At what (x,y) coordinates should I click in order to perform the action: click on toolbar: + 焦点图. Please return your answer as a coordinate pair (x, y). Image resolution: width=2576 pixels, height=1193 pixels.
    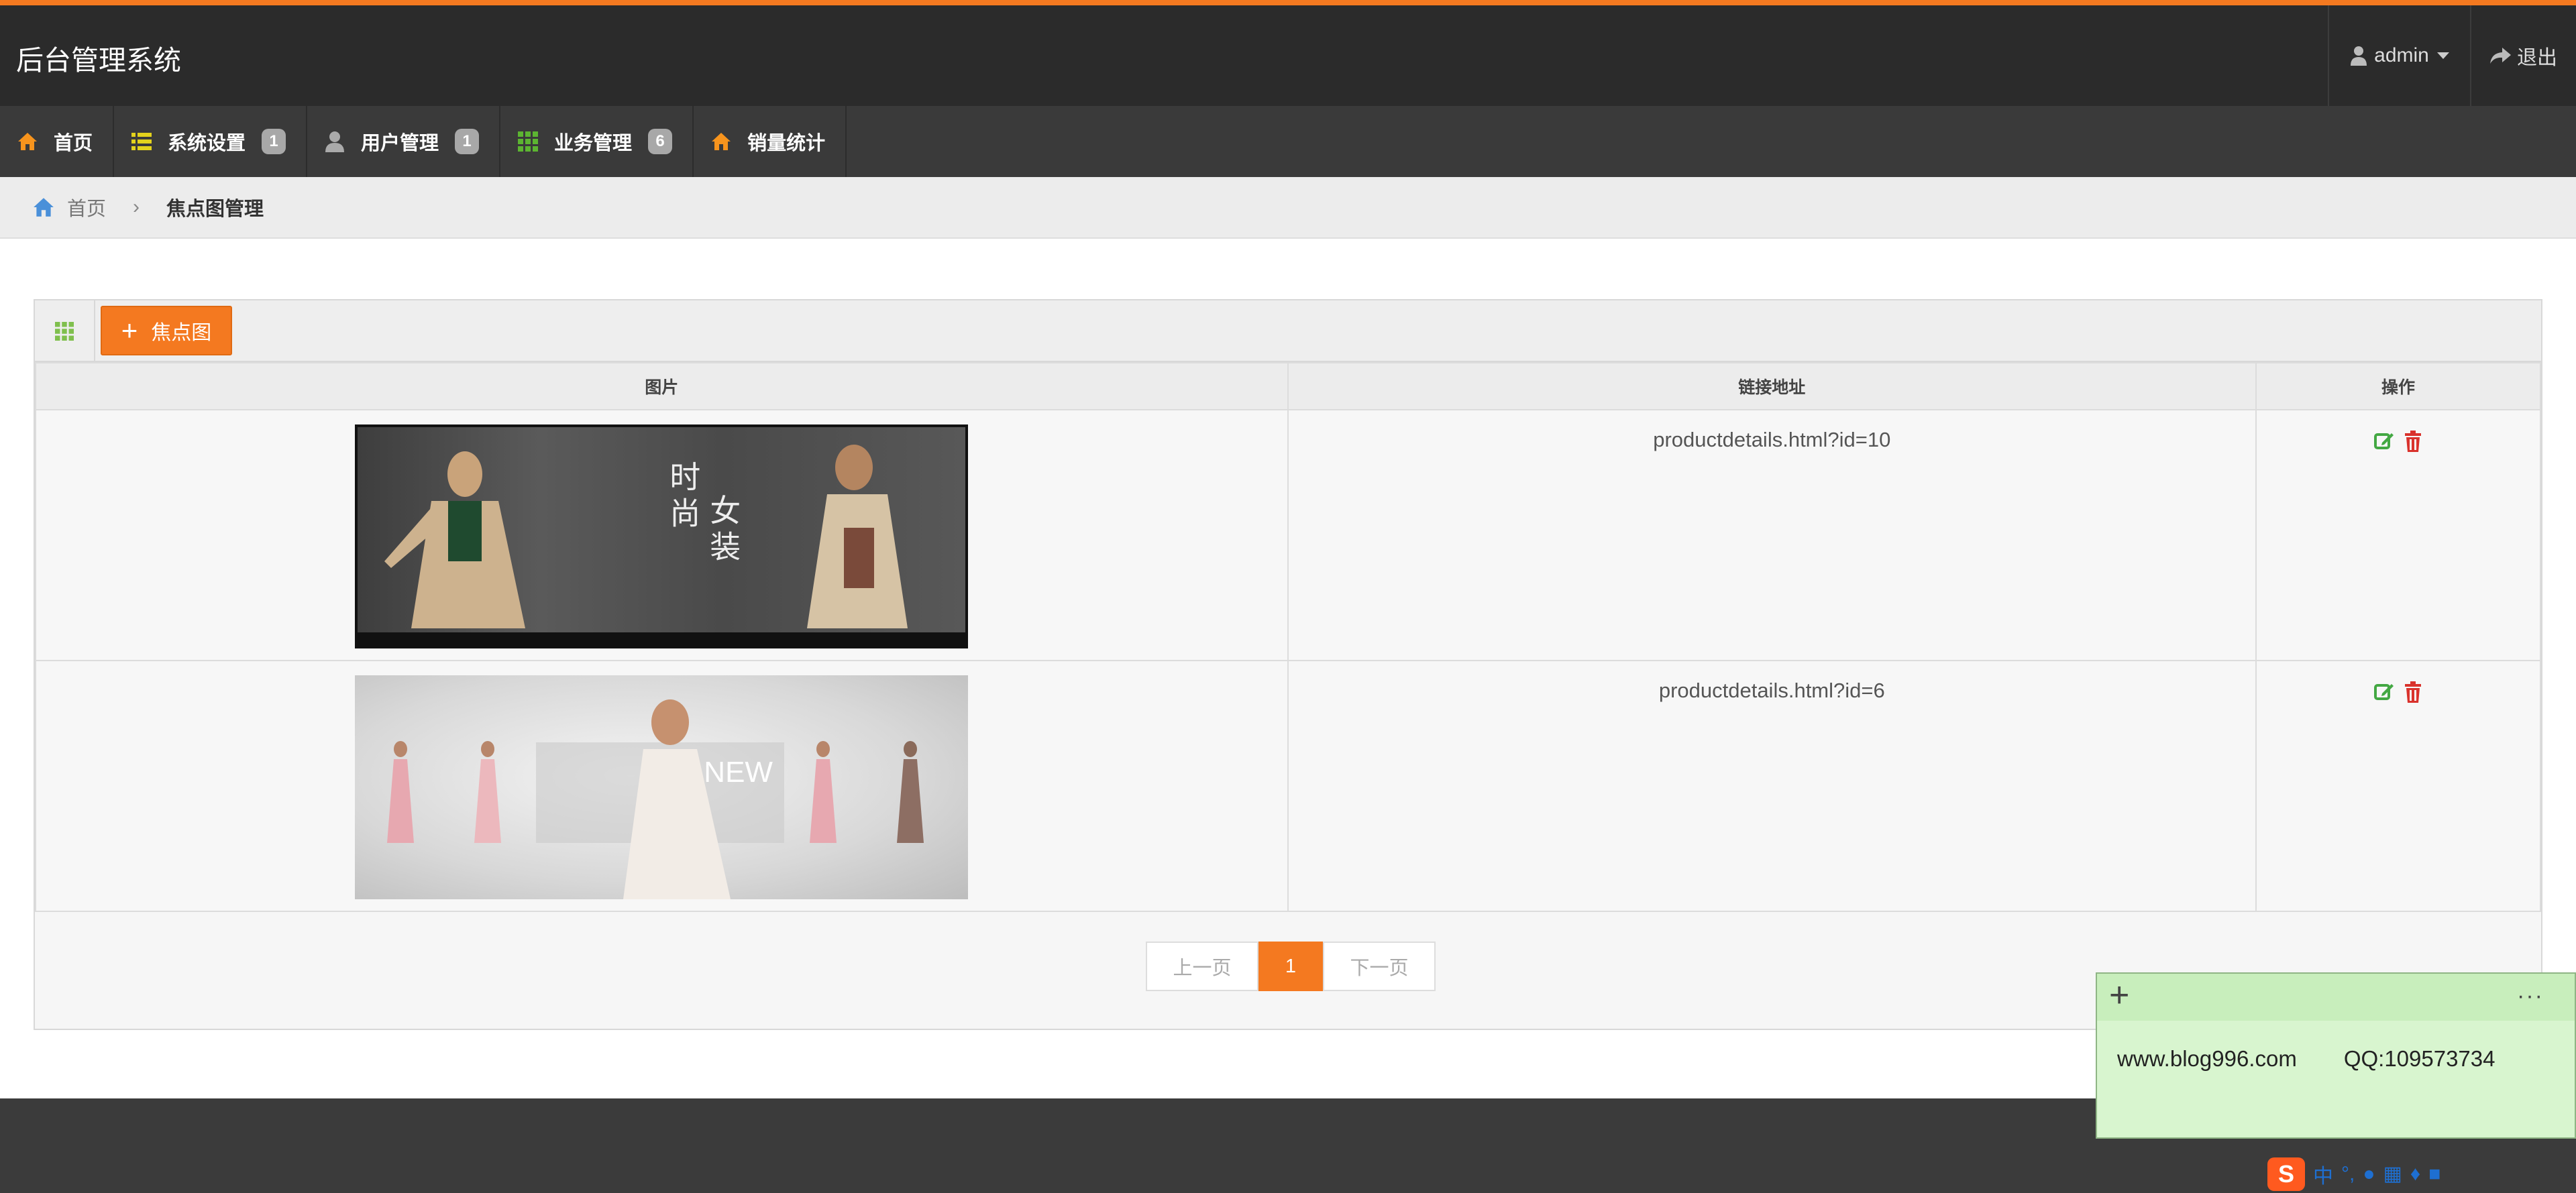
    Looking at the image, I should click on (1288, 331).